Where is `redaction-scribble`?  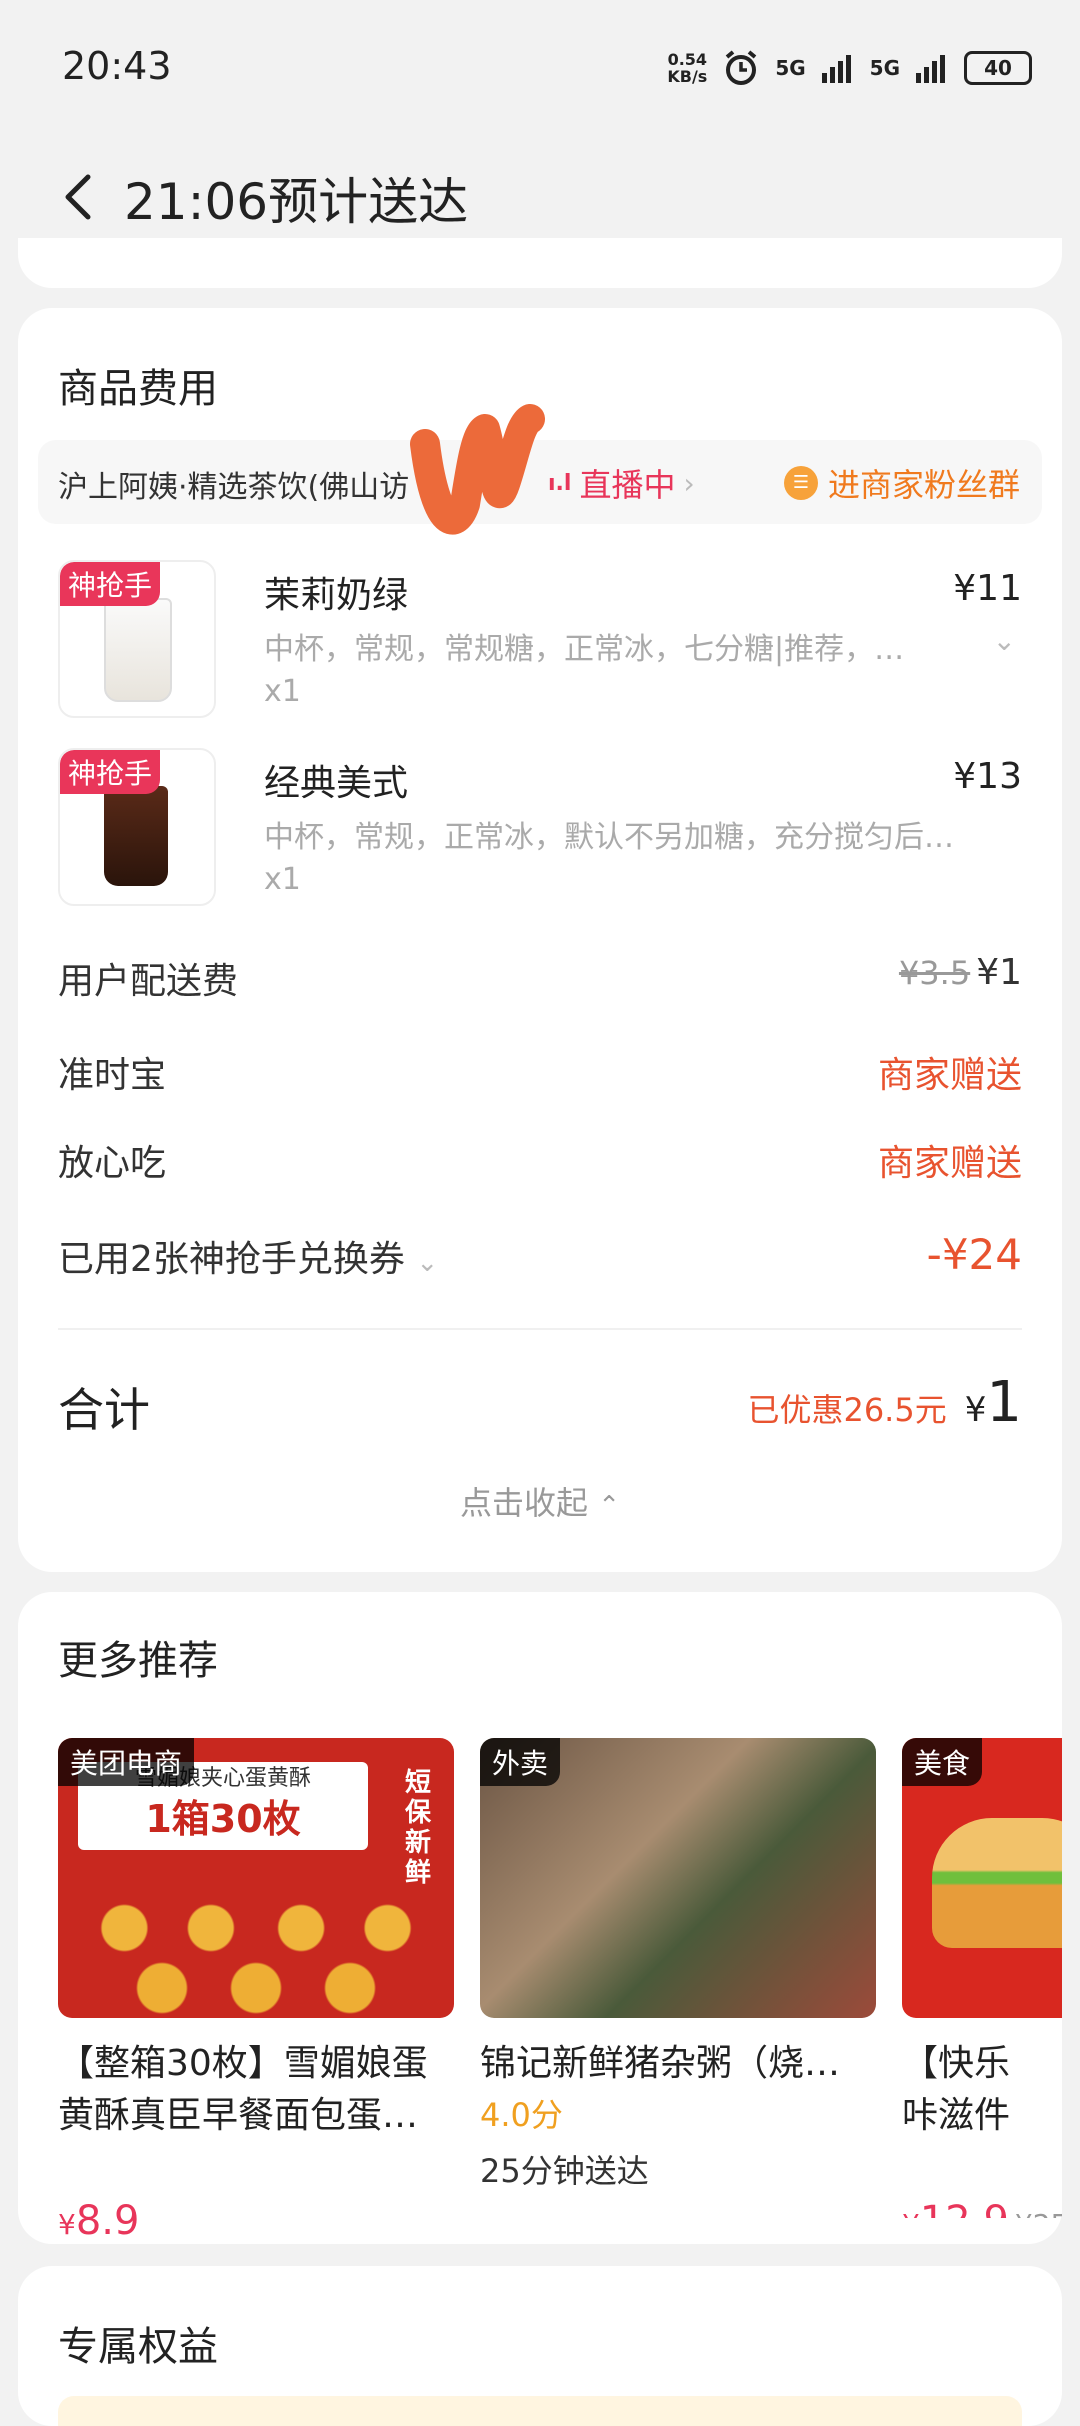
redaction-scribble is located at coordinates (477, 469).